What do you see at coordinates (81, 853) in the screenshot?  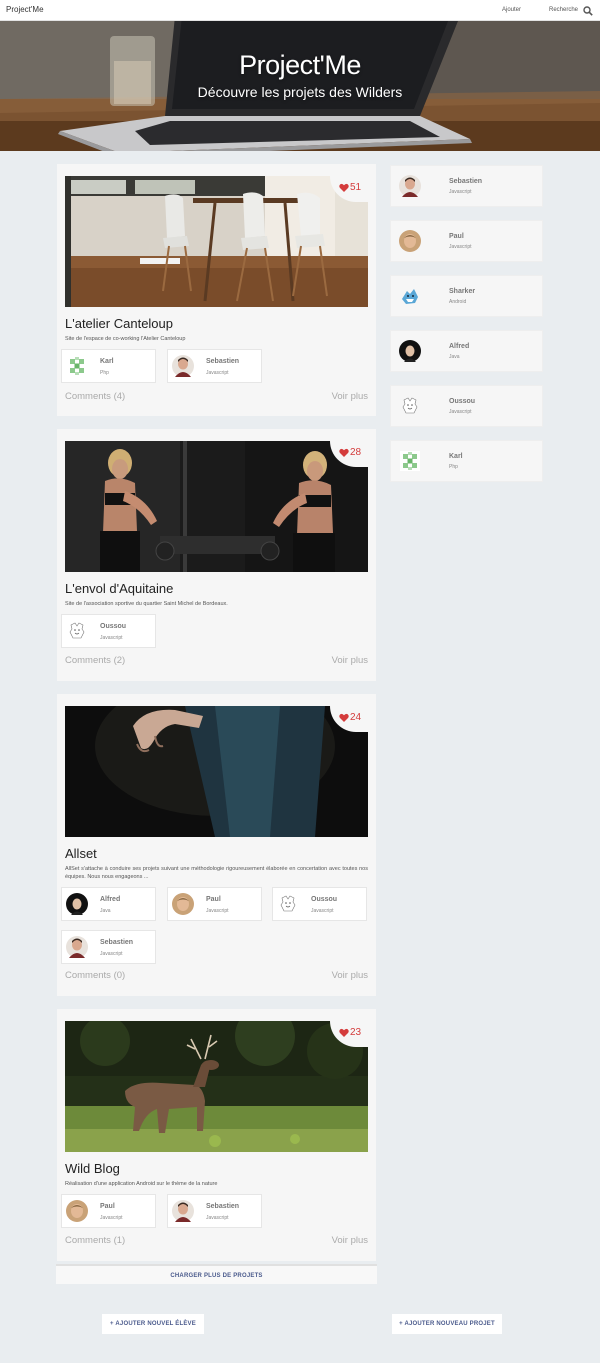 I see `project-title: Allset` at bounding box center [81, 853].